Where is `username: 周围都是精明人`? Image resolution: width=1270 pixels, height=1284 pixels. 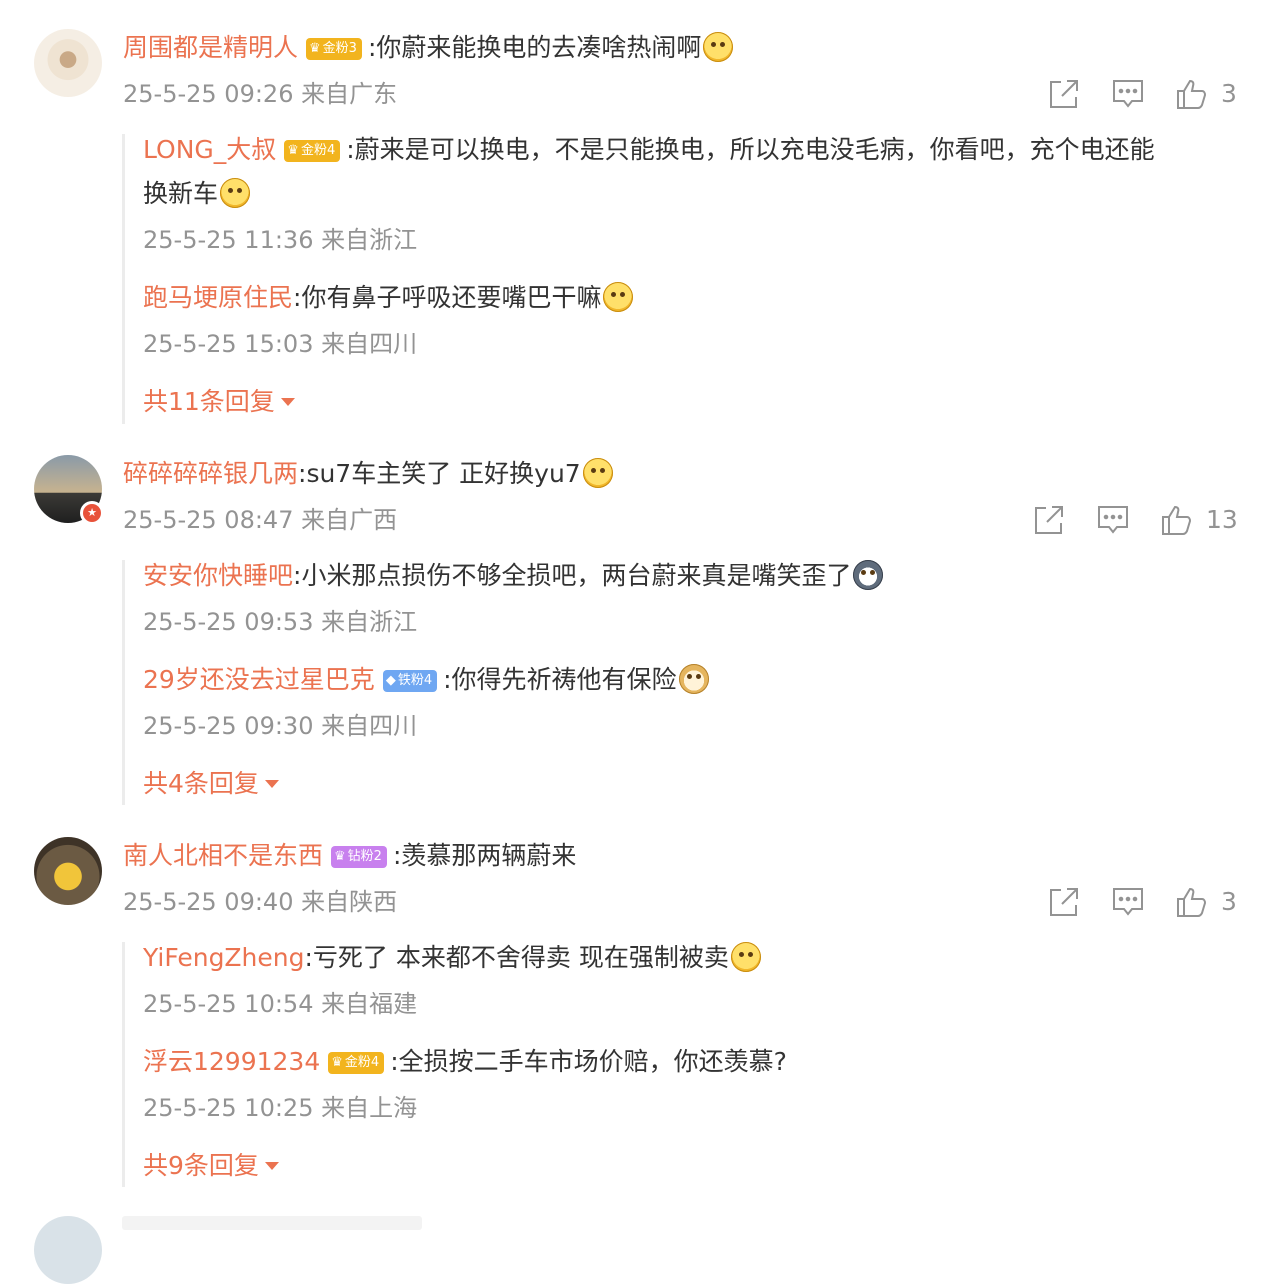 username: 周围都是精明人 is located at coordinates (210, 47).